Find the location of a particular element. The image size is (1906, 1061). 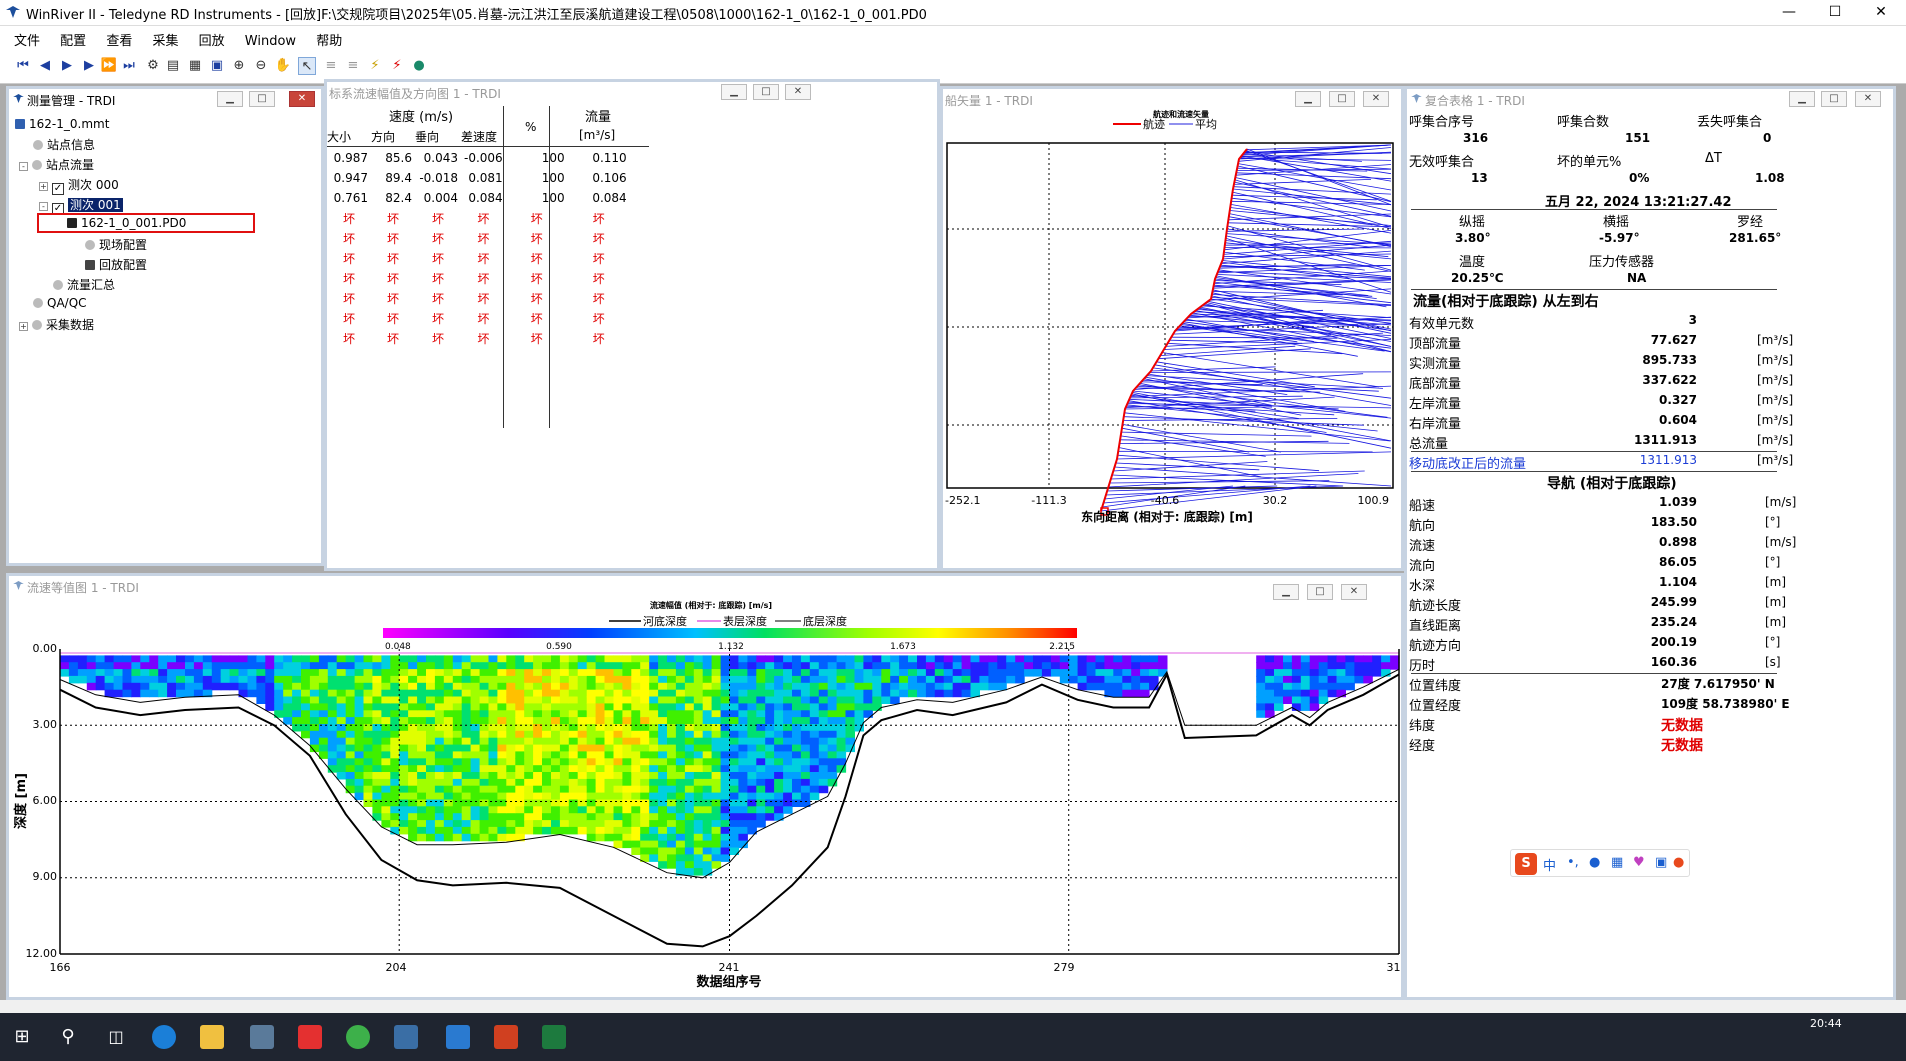

maximize-button: ☐ is located at coordinates (1835, 13).